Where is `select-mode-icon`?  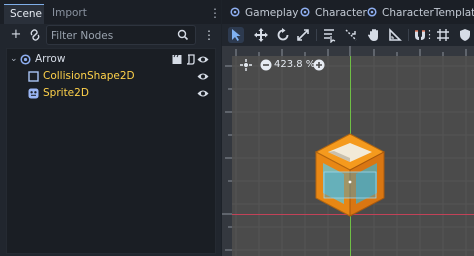 select-mode-icon is located at coordinates (236, 35).